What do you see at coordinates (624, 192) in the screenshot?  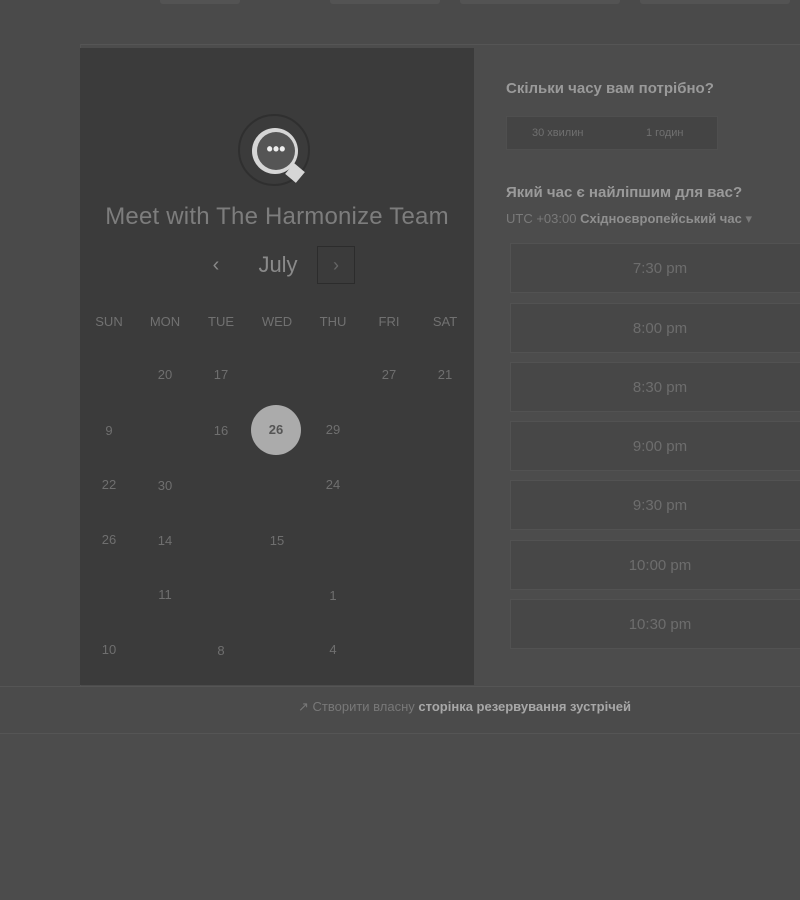 I see `time-question: Який час є найліпшим для вас?` at bounding box center [624, 192].